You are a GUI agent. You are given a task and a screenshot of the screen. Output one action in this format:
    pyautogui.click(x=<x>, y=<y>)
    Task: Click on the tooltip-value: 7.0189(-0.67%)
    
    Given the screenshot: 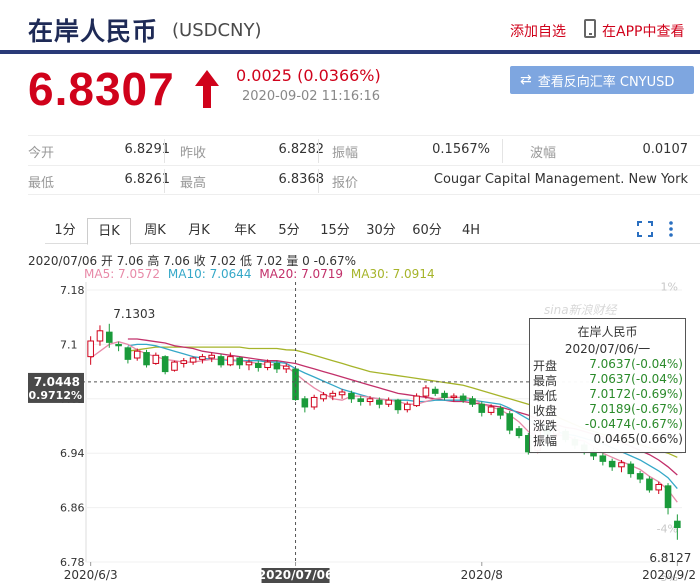 What is the action you would take?
    pyautogui.click(x=636, y=409)
    